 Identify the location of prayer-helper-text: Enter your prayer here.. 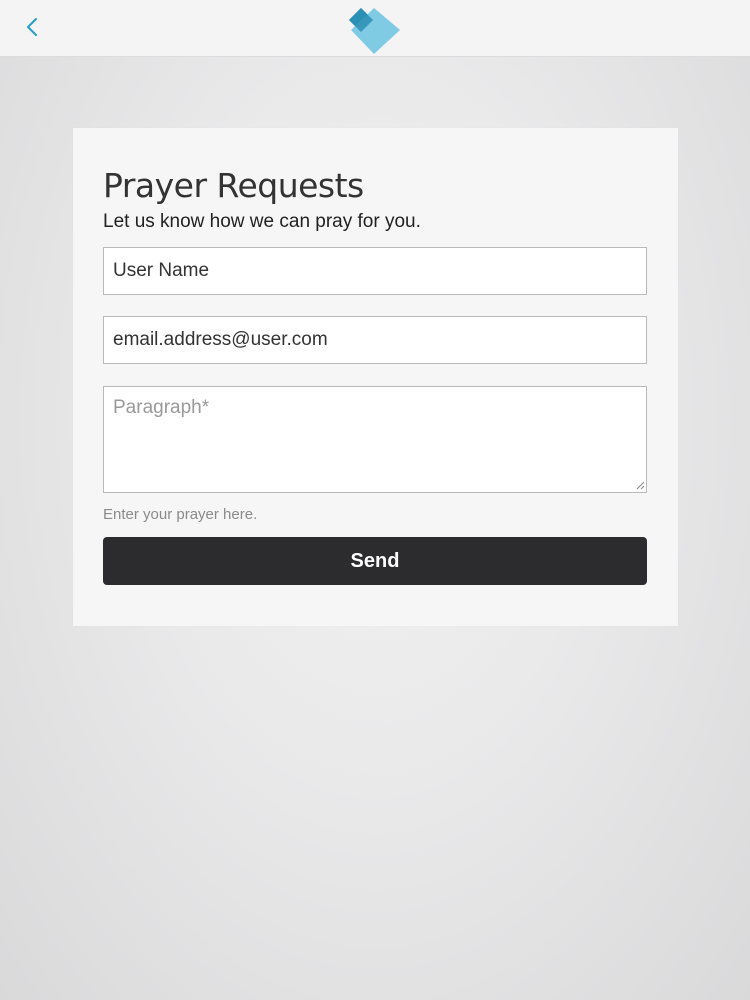
(180, 514).